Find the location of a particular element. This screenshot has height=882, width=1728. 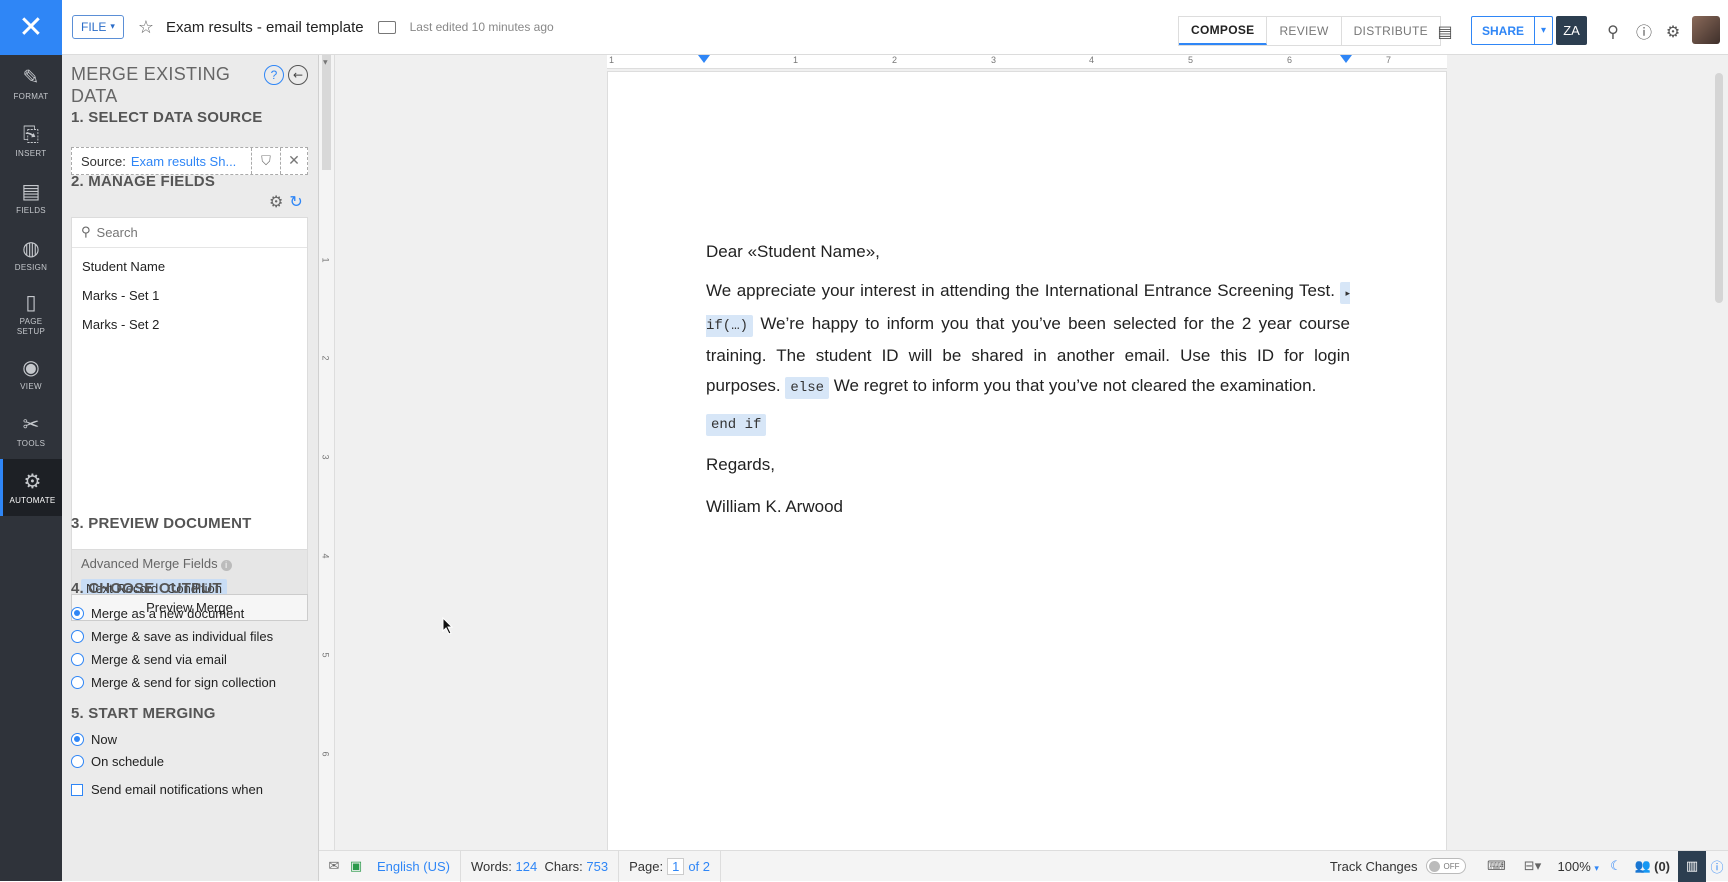

rail-label: VIEW is located at coordinates (31, 386).